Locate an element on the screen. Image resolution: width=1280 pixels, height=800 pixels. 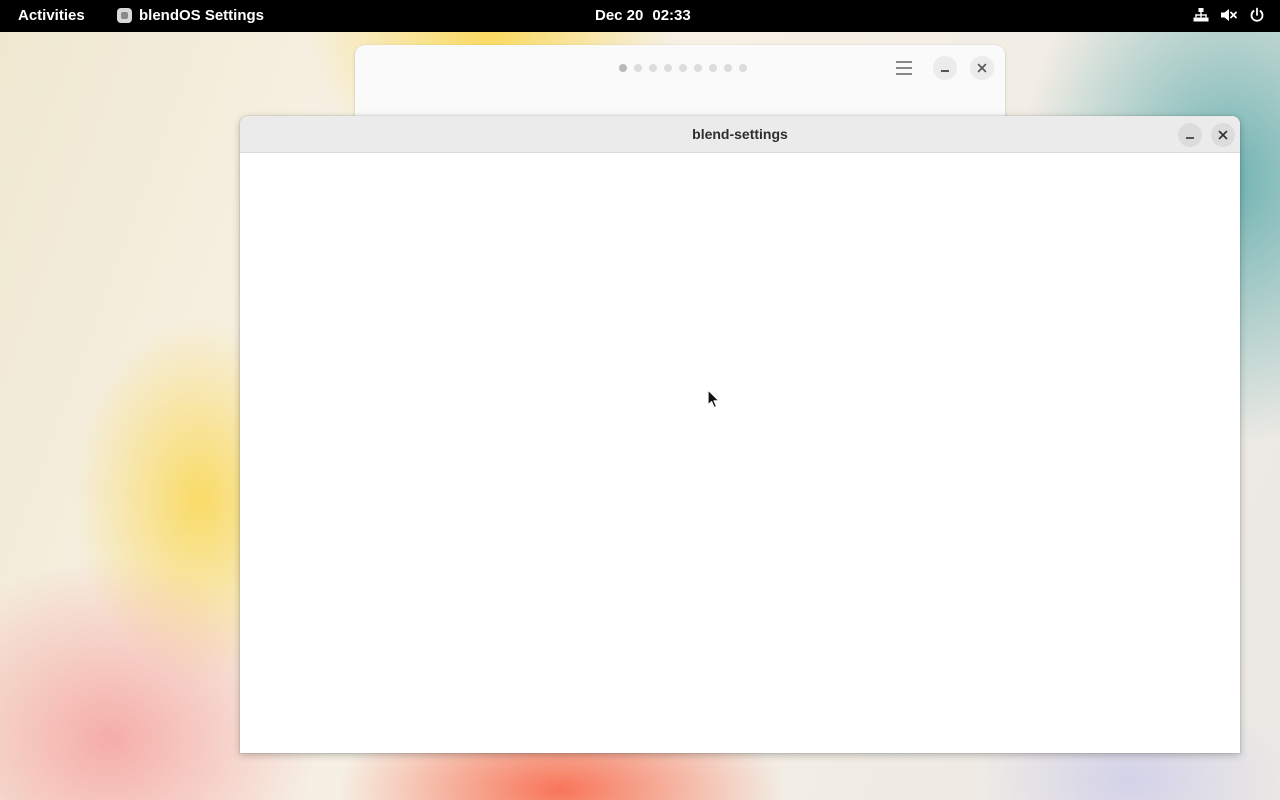
system-tray is located at coordinates (1229, 15).